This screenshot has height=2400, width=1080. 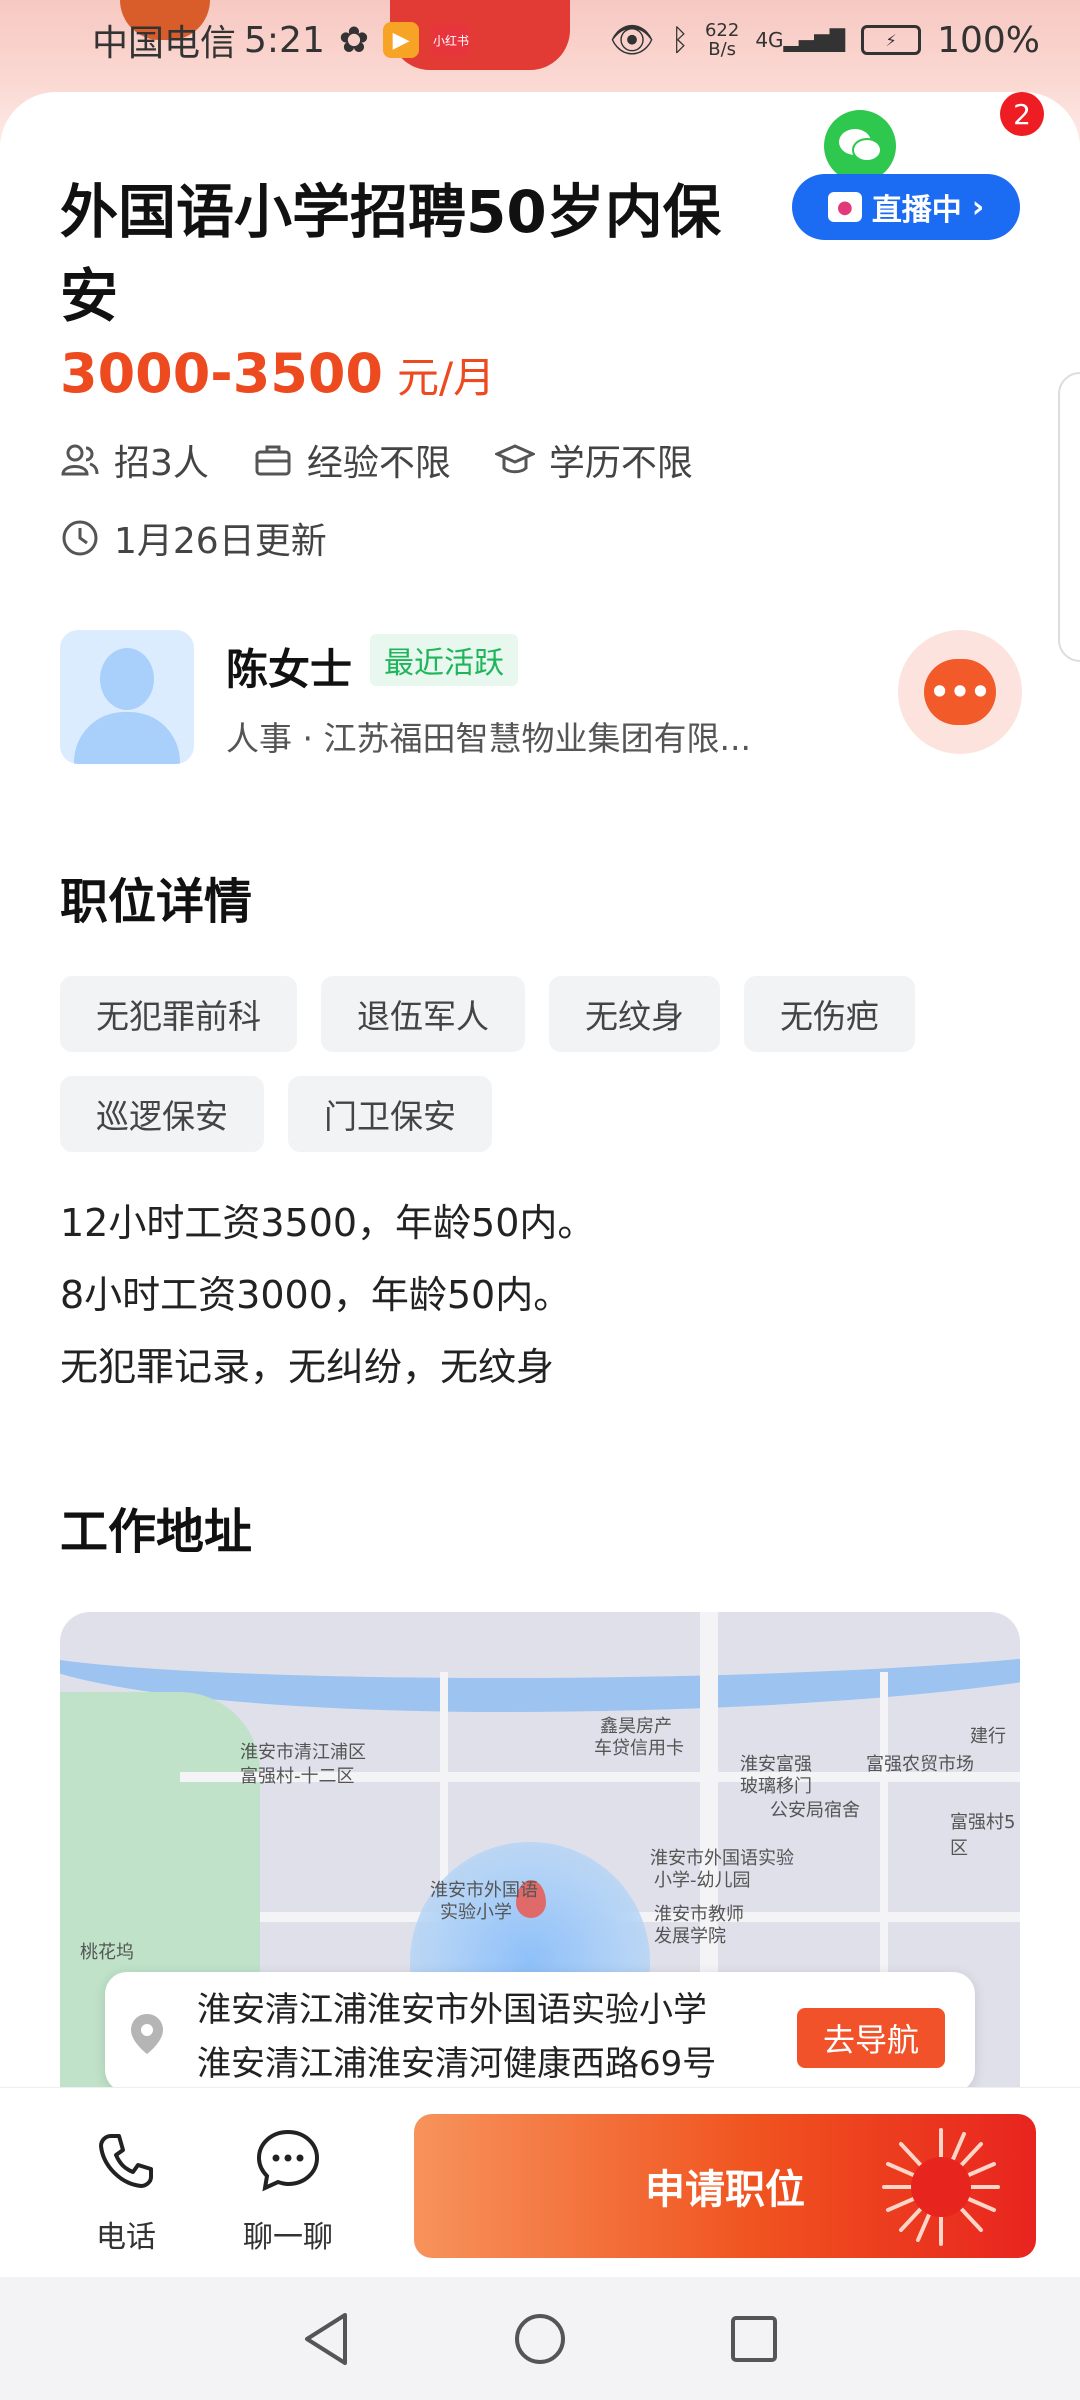 What do you see at coordinates (983, 1835) in the screenshot?
I see `map-label: 富强村5区` at bounding box center [983, 1835].